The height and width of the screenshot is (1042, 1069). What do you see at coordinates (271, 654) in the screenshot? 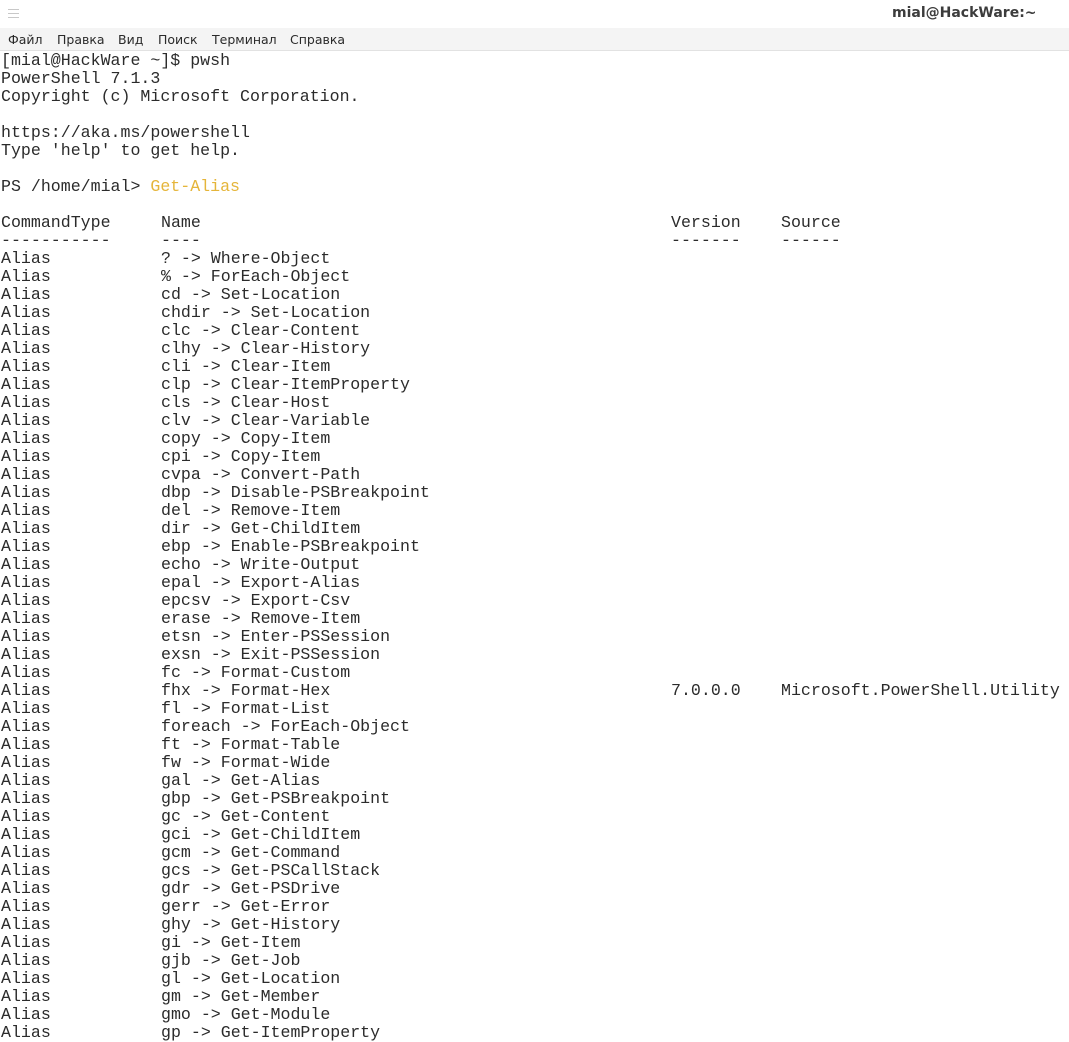
I see `cell-name: exsn -> Exit-PSSession` at bounding box center [271, 654].